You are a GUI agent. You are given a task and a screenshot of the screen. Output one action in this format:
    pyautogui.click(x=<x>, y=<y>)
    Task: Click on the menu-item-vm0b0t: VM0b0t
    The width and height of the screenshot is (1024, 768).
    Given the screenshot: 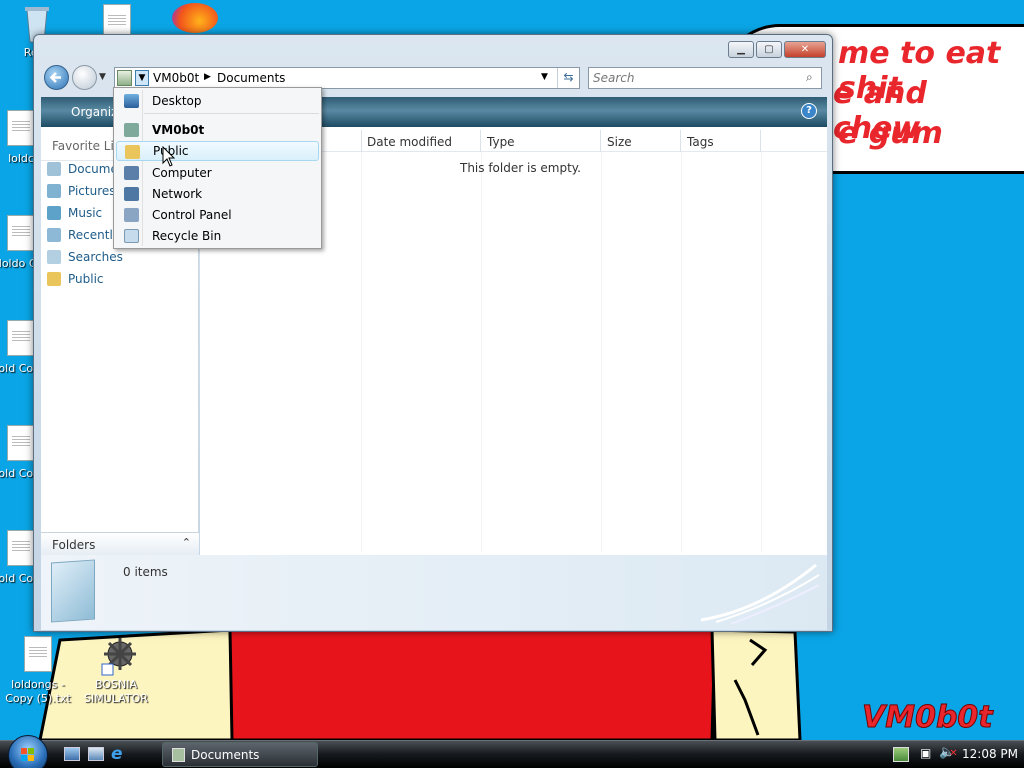 What is the action you would take?
    pyautogui.click(x=217, y=130)
    